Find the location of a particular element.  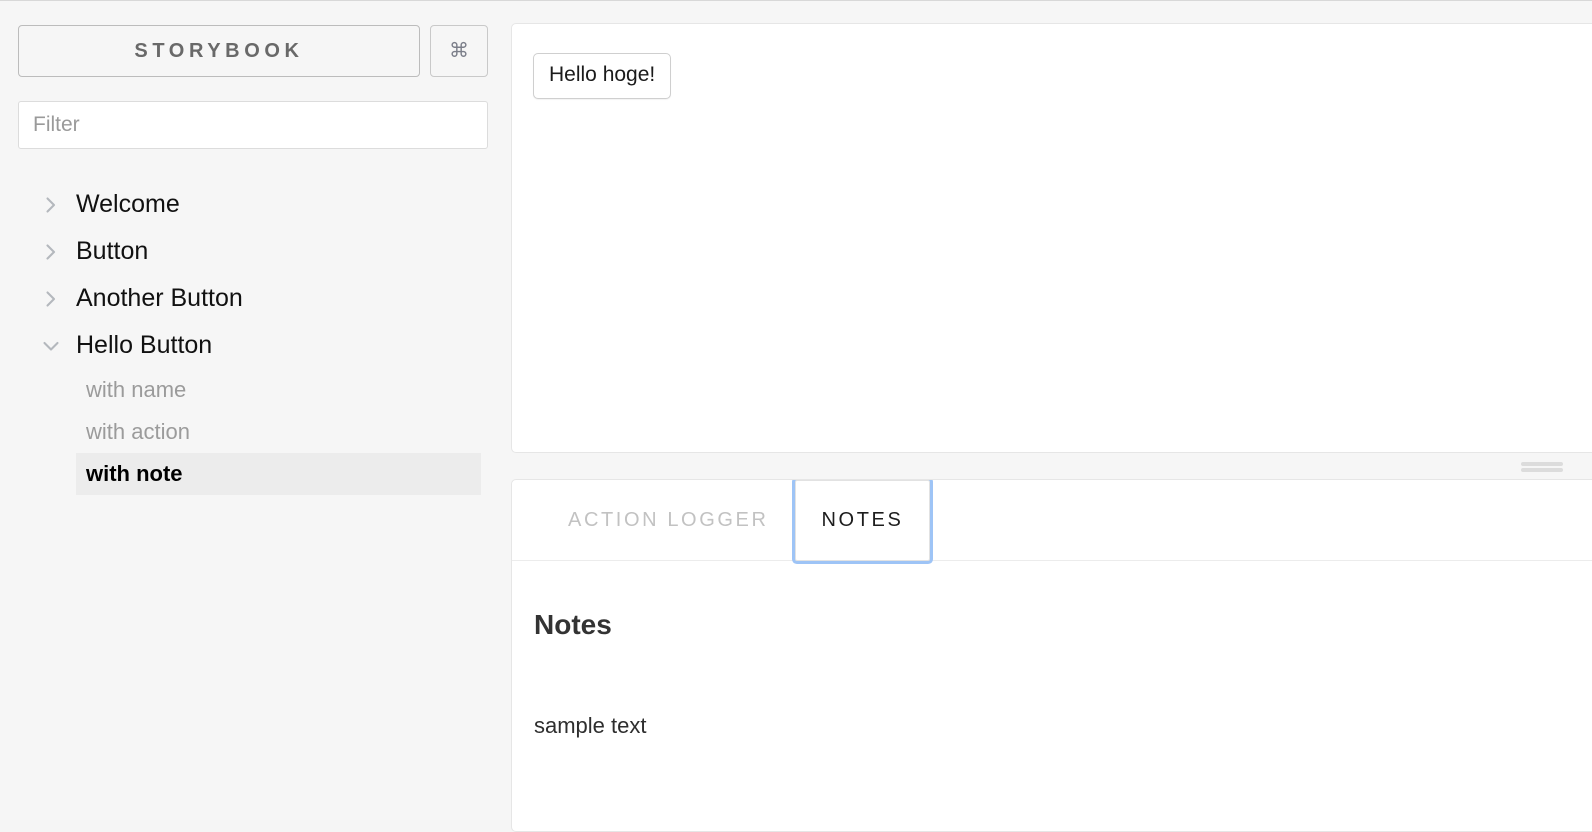

tree-item-label: Welcome is located at coordinates (128, 204).